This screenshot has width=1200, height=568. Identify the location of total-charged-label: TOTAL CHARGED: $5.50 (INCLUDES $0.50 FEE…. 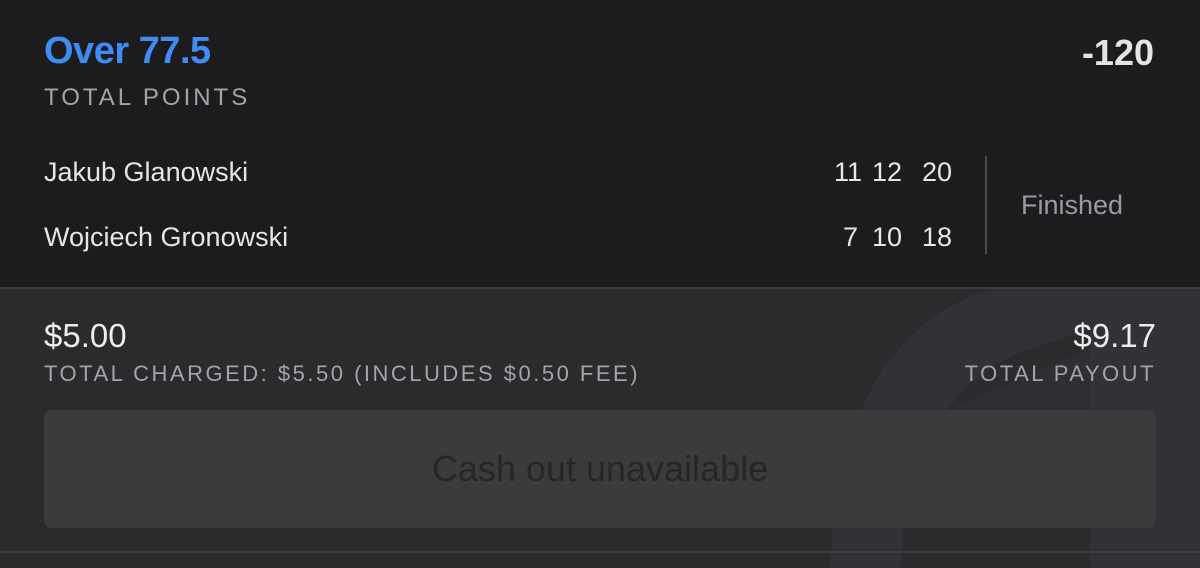
(342, 373).